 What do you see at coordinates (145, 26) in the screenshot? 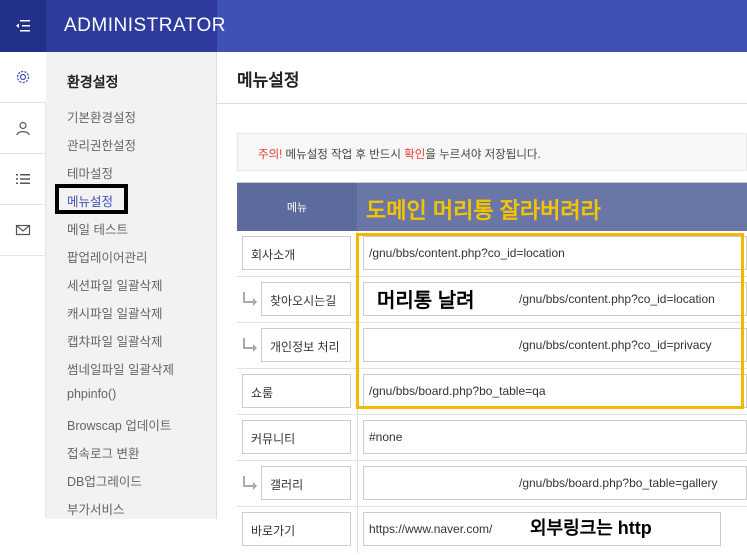
I see `admin-title: ADMINISTRATOR` at bounding box center [145, 26].